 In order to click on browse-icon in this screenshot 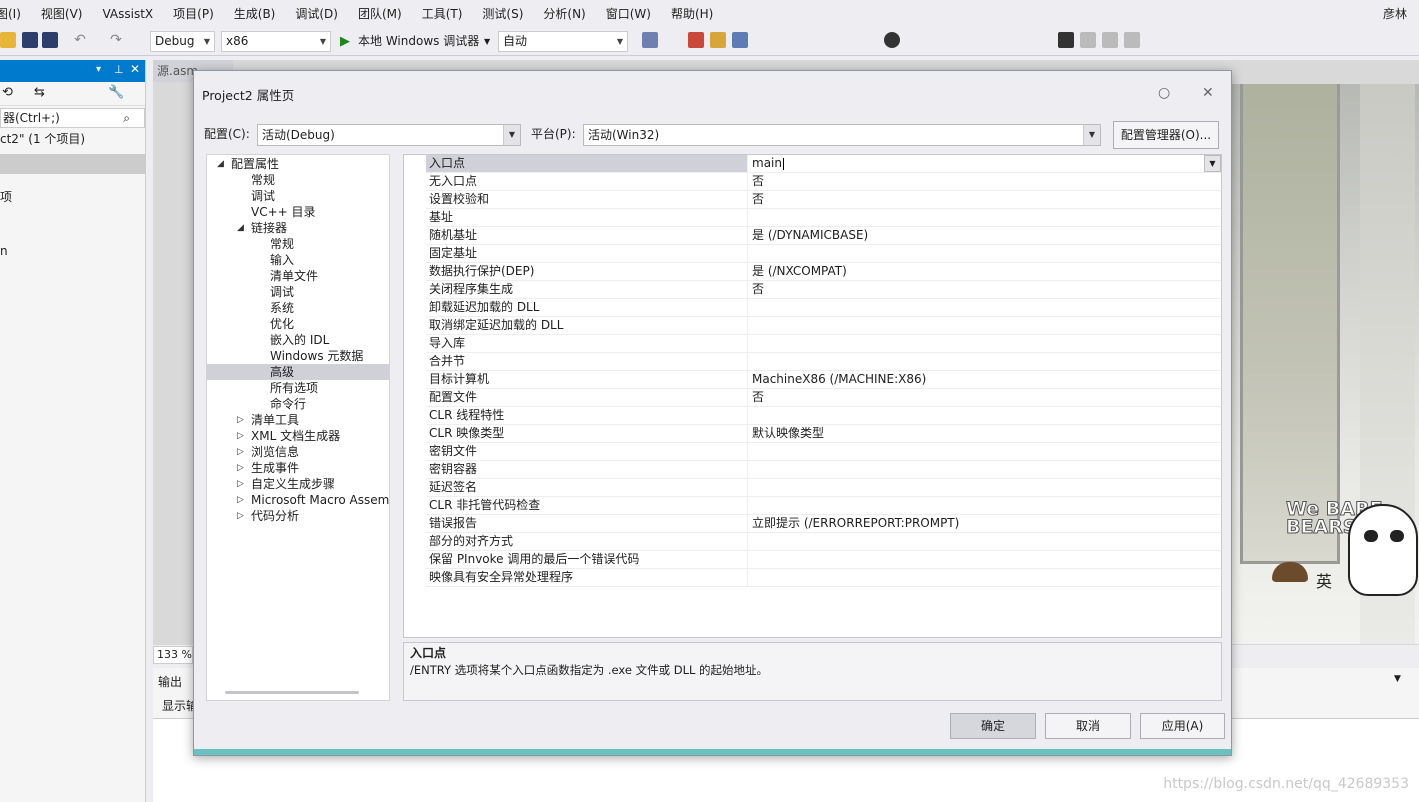, I will do `click(696, 40)`.